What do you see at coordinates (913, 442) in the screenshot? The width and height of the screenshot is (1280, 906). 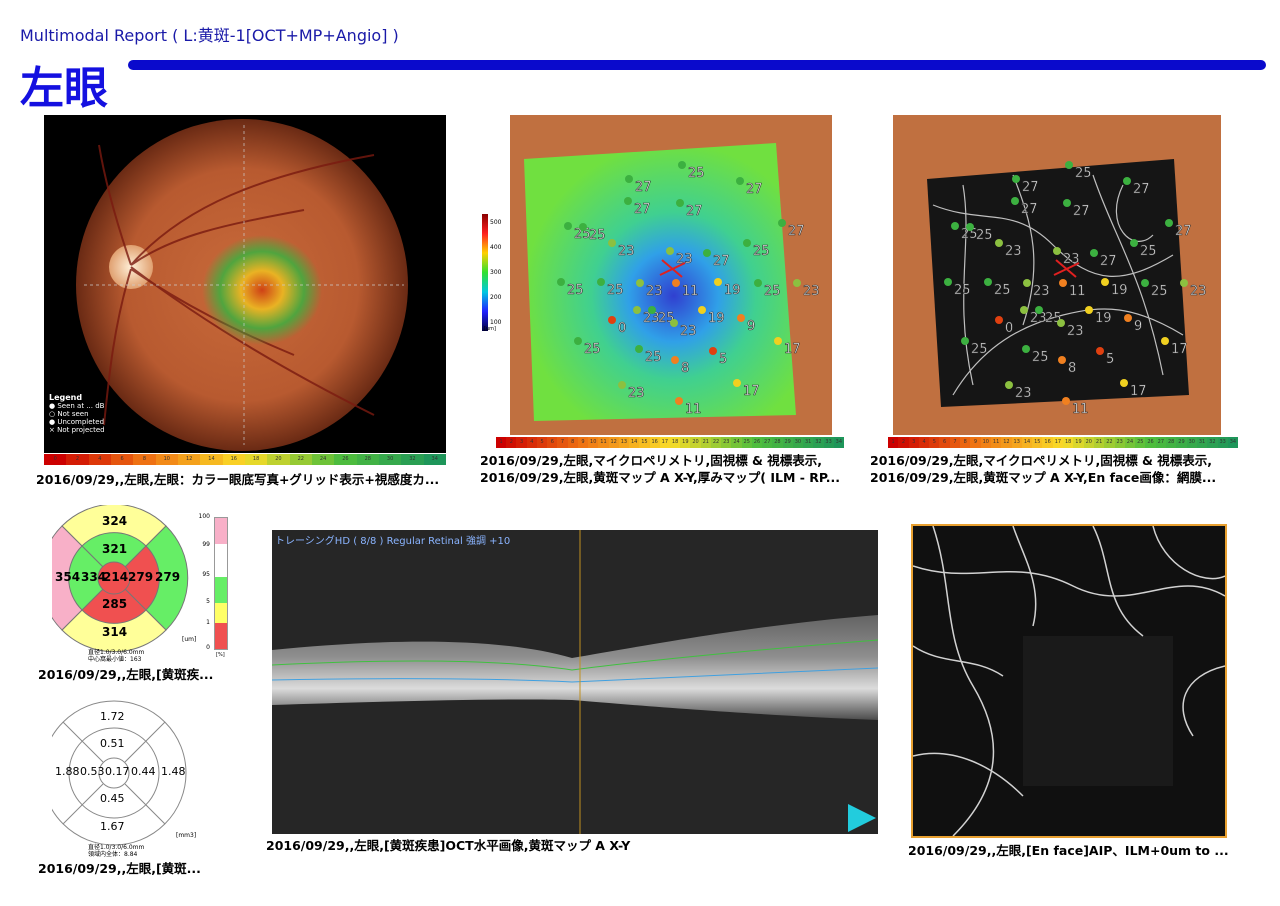 I see `scale-cell: 3` at bounding box center [913, 442].